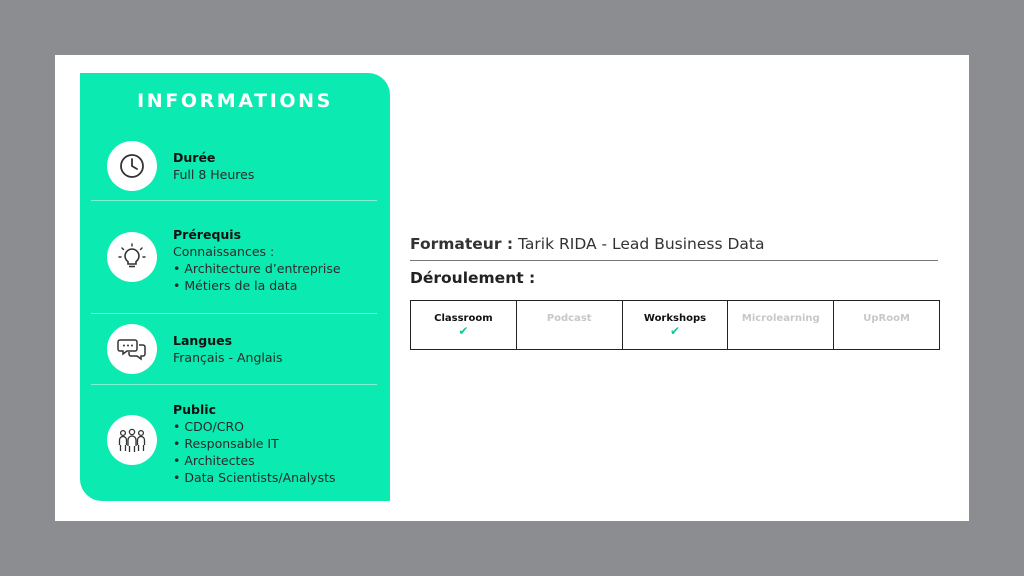  What do you see at coordinates (132, 440) in the screenshot?
I see `group-icon` at bounding box center [132, 440].